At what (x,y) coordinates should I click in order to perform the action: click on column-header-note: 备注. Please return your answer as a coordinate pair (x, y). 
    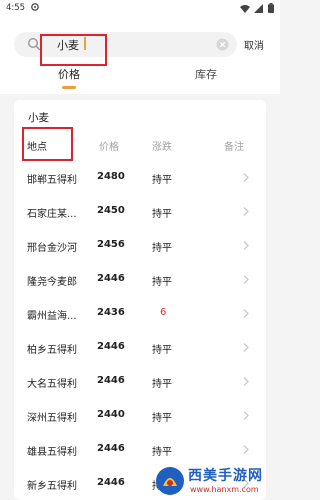
    Looking at the image, I should click on (234, 147).